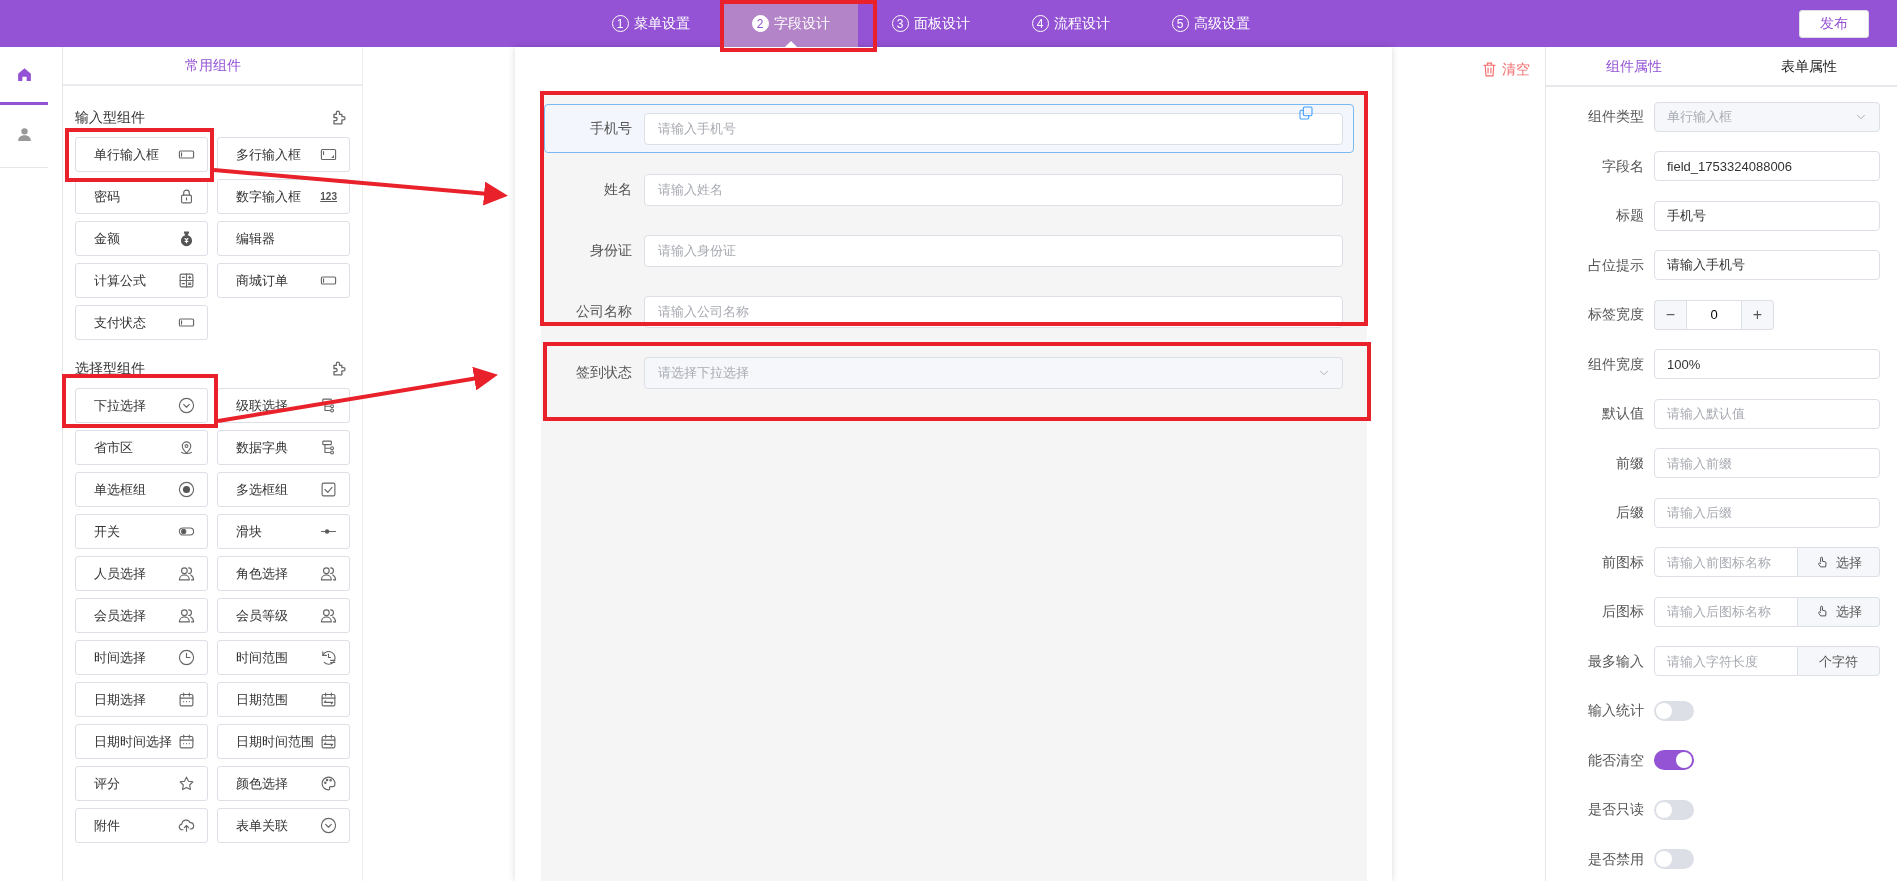  What do you see at coordinates (328, 489) in the screenshot?
I see `checkbox-icon` at bounding box center [328, 489].